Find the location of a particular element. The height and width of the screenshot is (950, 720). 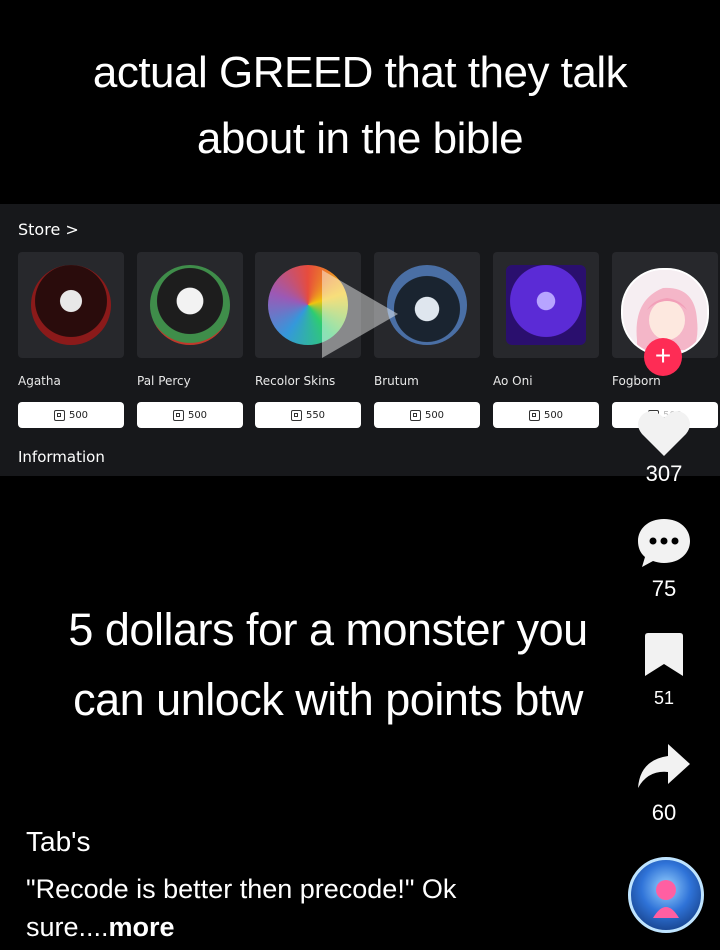

item-name: Agatha is located at coordinates (39, 381).